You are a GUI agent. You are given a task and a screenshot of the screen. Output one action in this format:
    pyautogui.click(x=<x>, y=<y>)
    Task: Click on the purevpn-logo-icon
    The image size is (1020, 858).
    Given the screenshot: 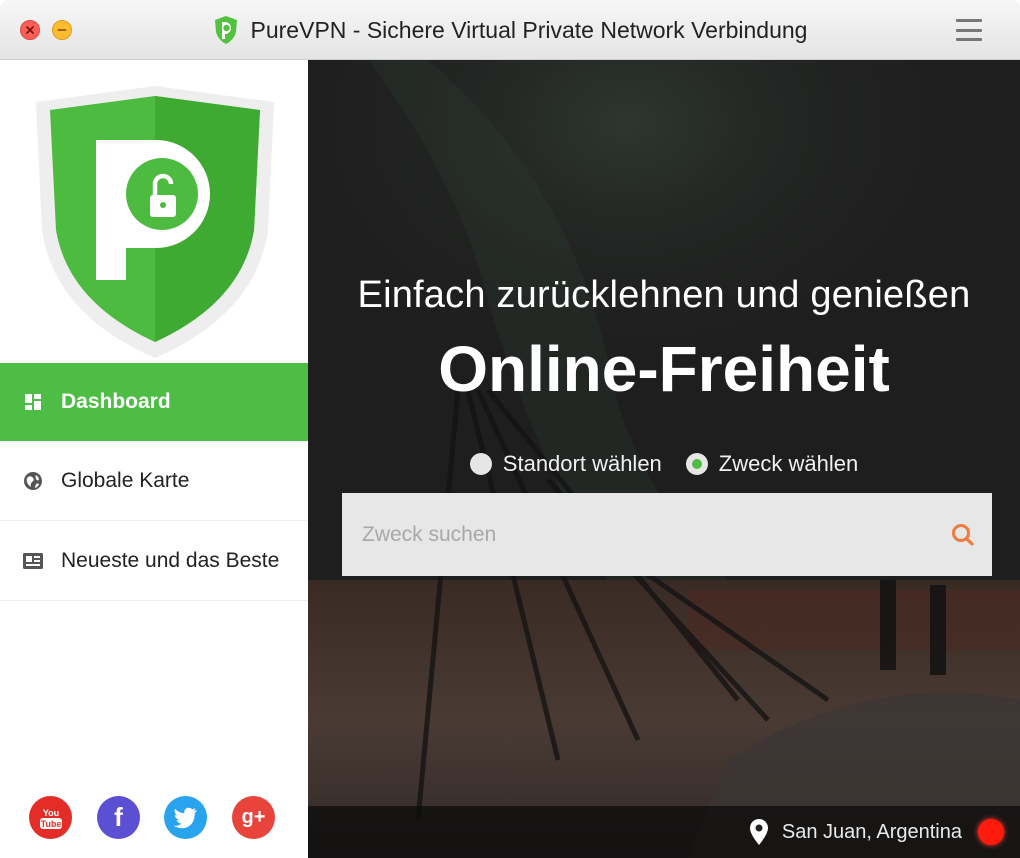 What is the action you would take?
    pyautogui.click(x=225, y=30)
    